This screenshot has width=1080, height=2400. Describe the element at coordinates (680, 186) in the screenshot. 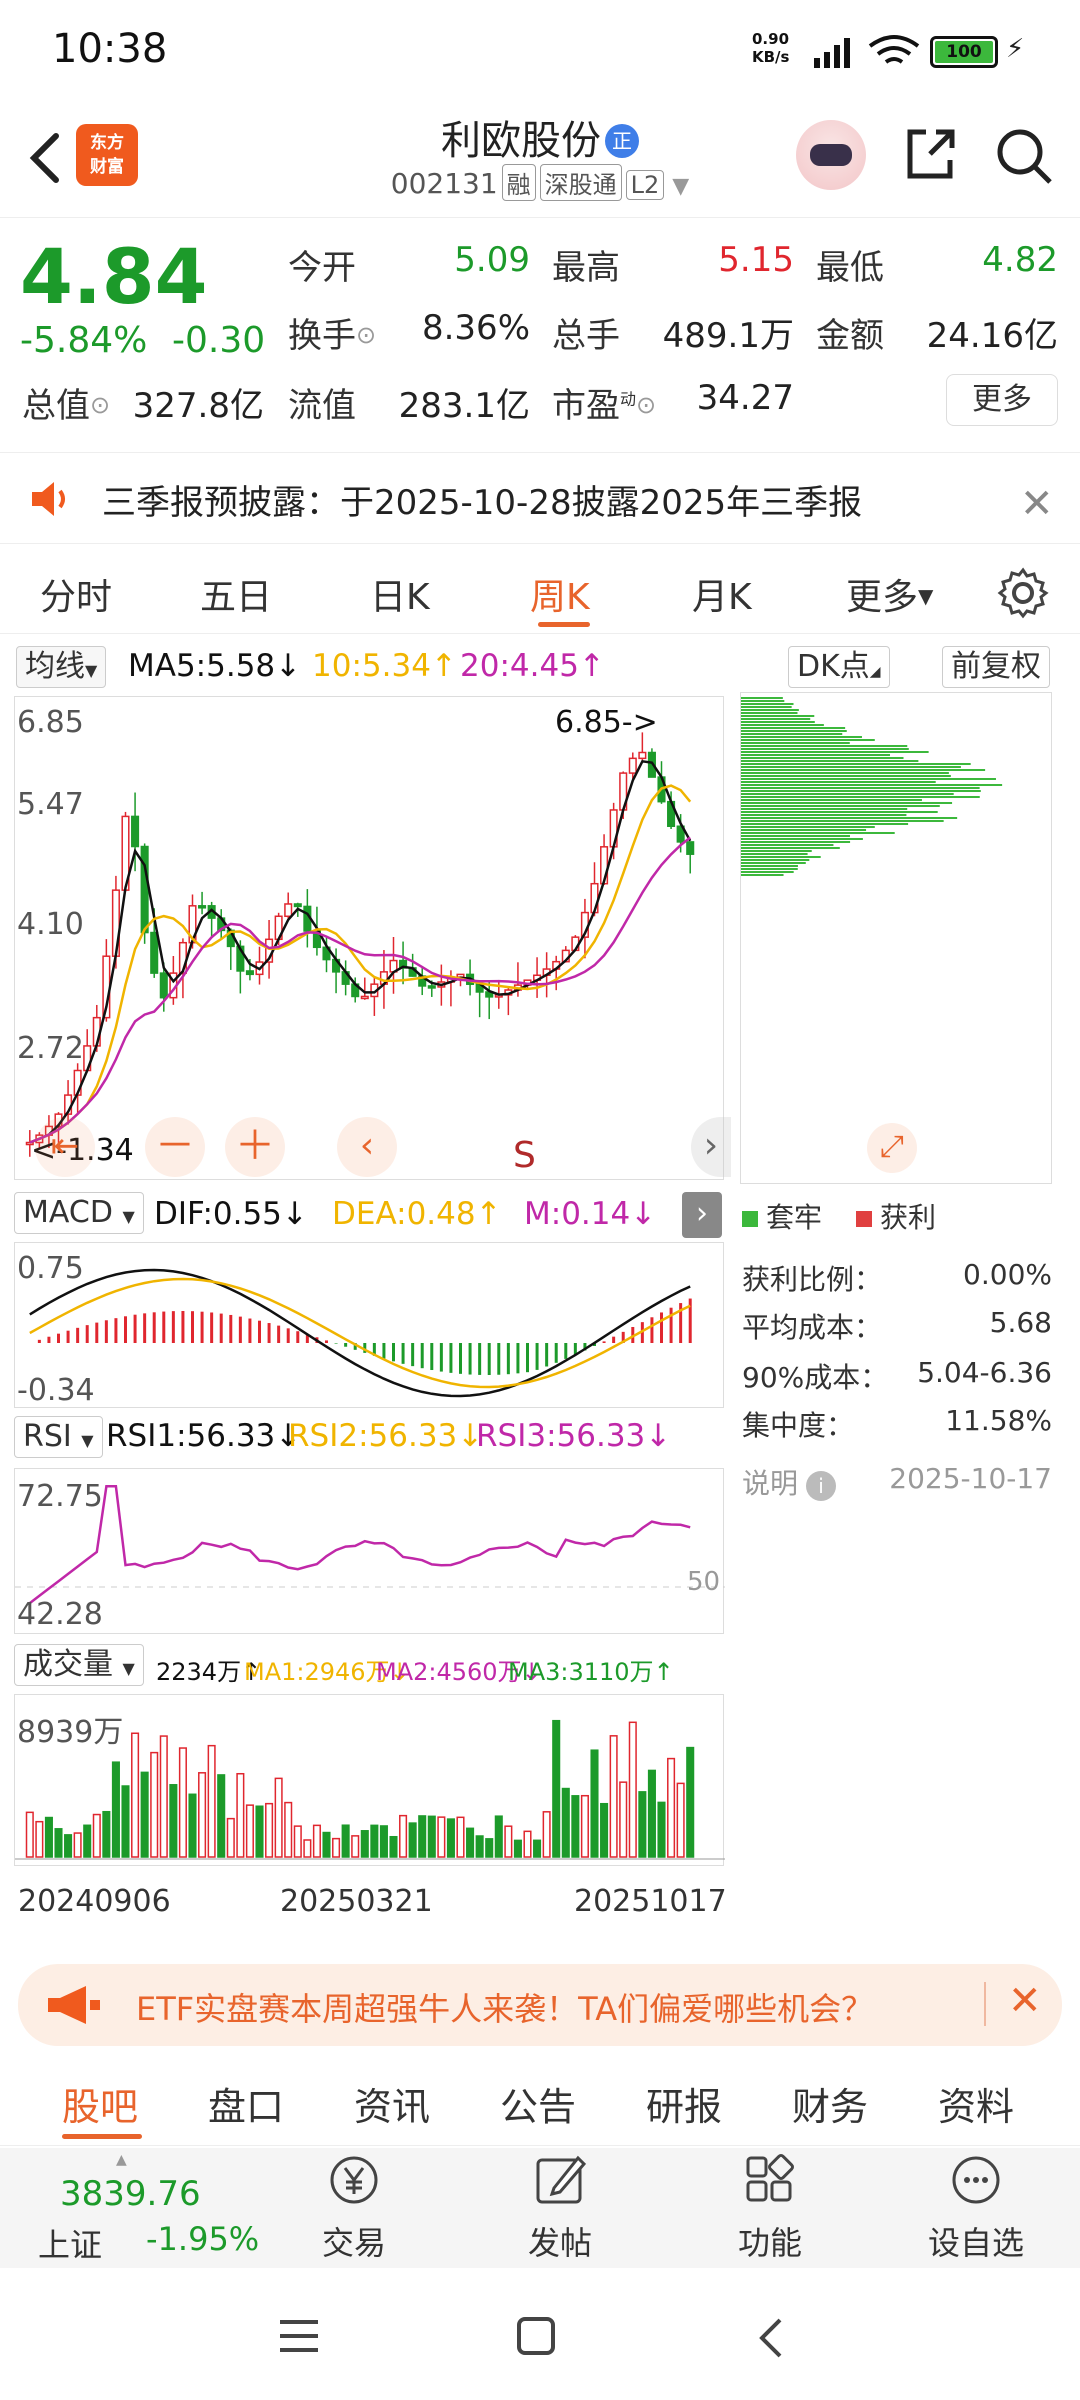

I see `dropdown-icon: ▼` at that location.